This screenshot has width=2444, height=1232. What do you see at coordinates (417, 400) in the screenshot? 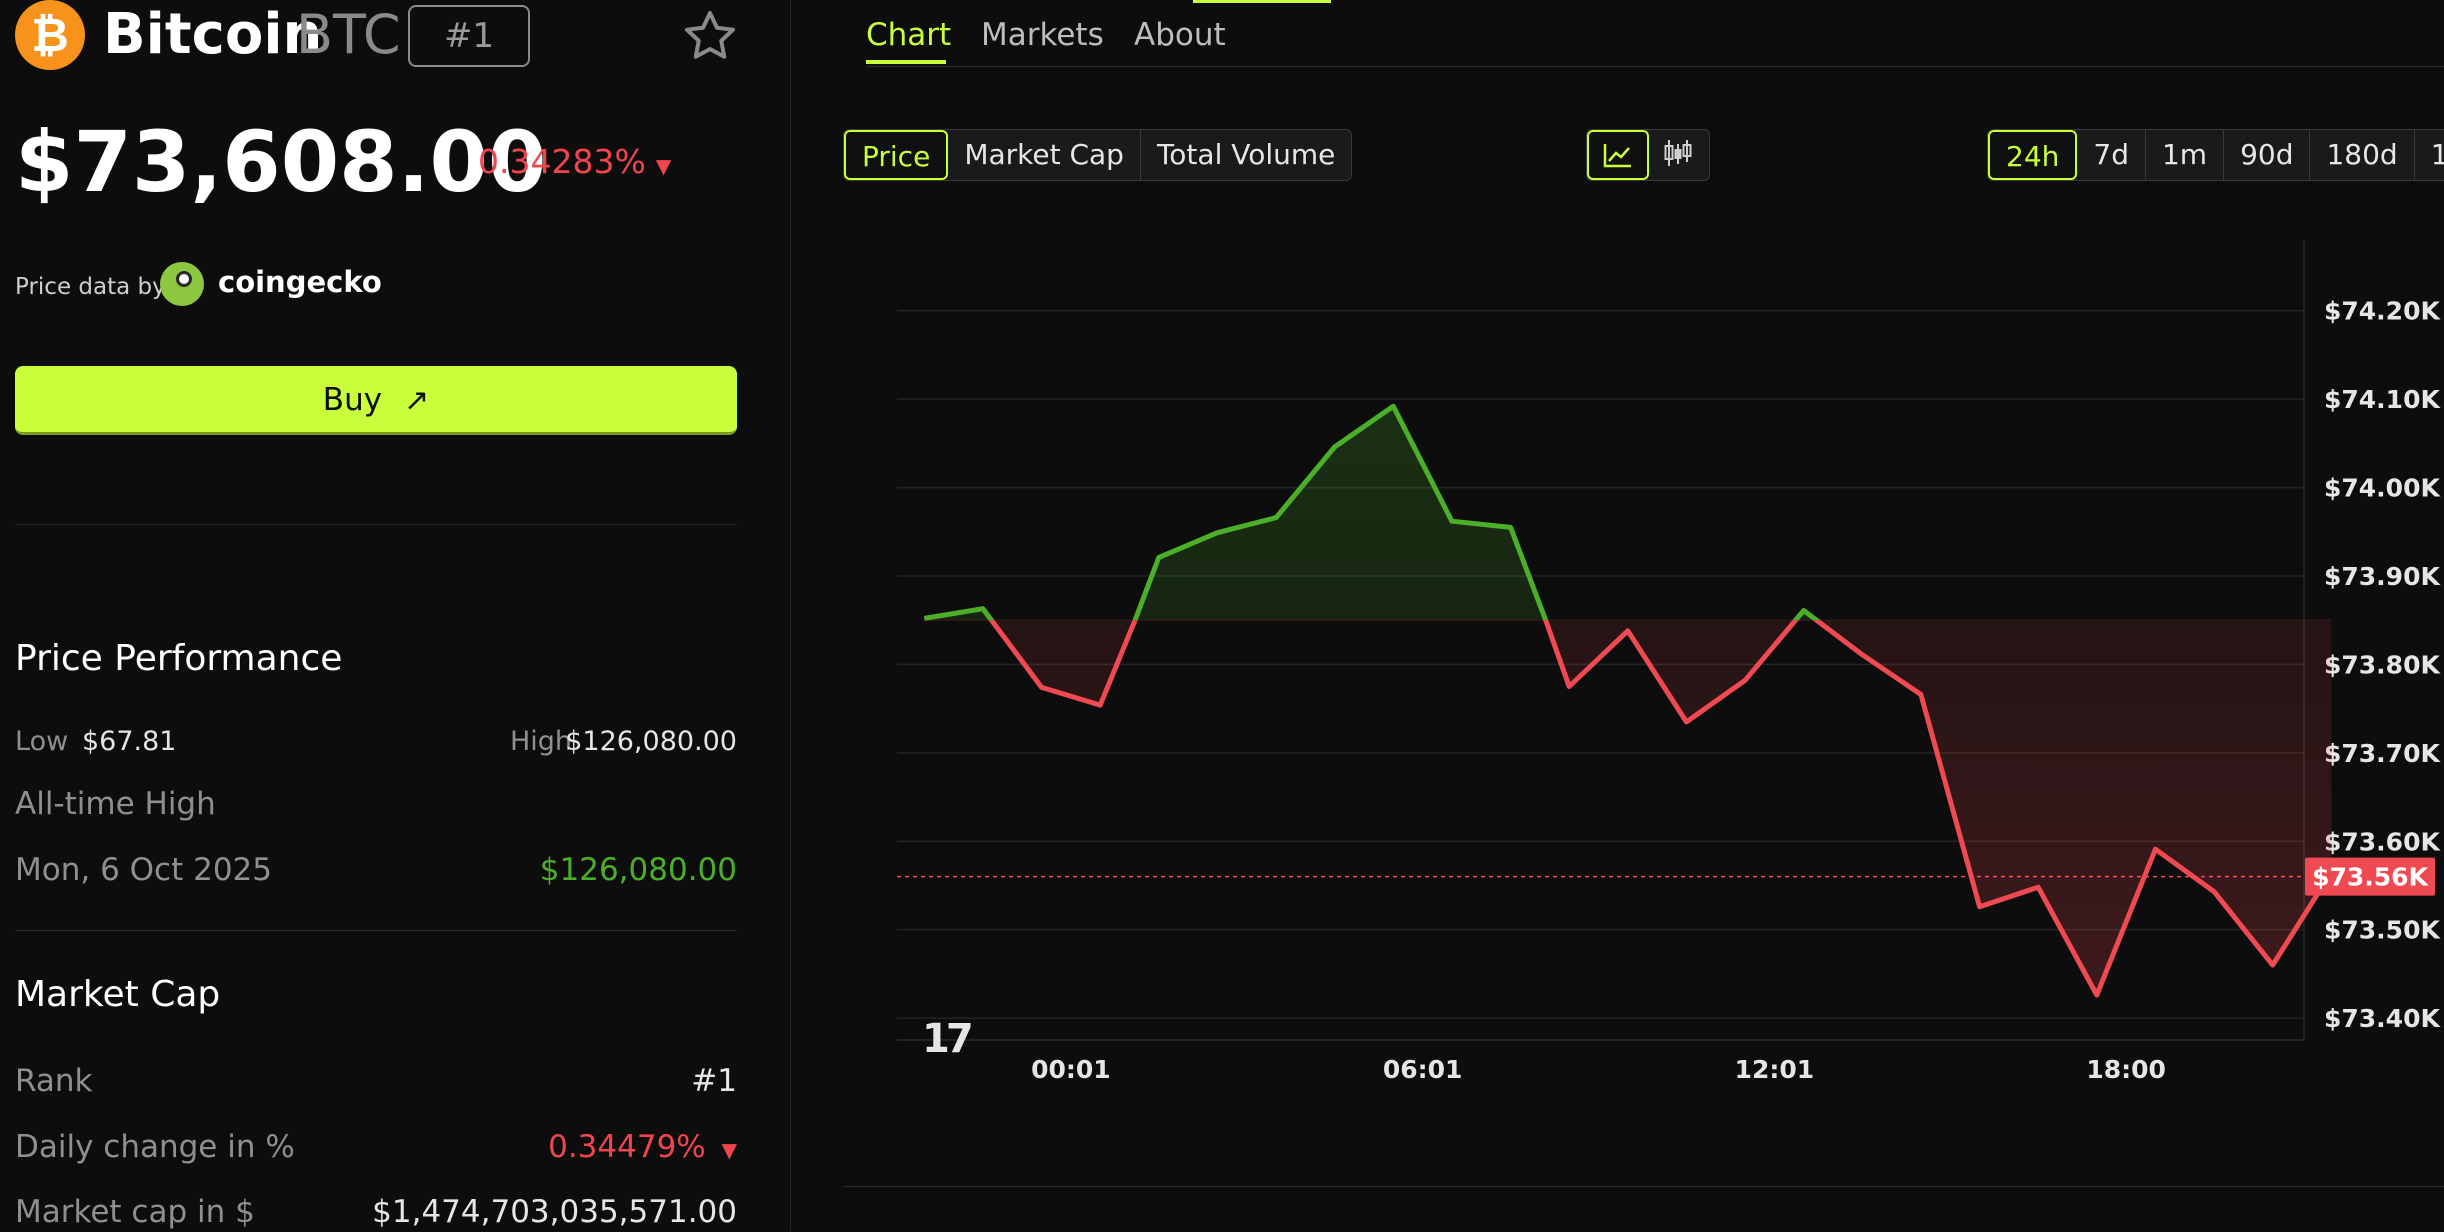
I see `arrow-up-right-icon: ↗` at bounding box center [417, 400].